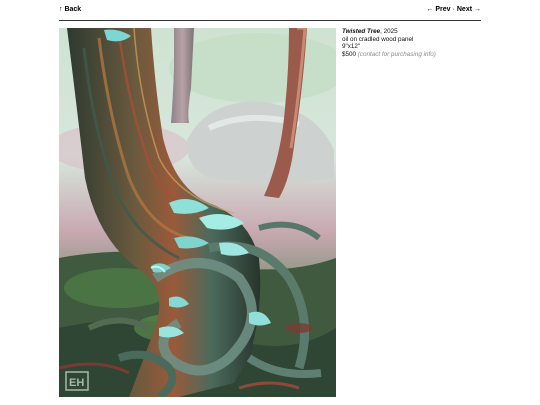 This screenshot has height=405, width=540. Describe the element at coordinates (70, 9) in the screenshot. I see `back-link: ↑ Back` at that location.